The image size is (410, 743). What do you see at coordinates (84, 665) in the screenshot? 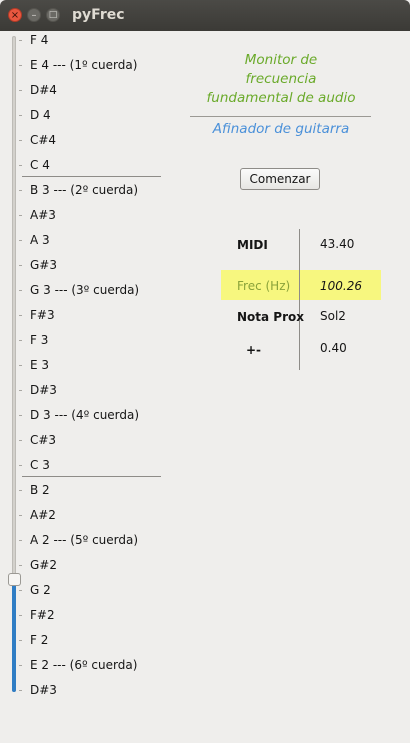
I see `note-label: E 2 --- (6º cuerda)` at bounding box center [84, 665].